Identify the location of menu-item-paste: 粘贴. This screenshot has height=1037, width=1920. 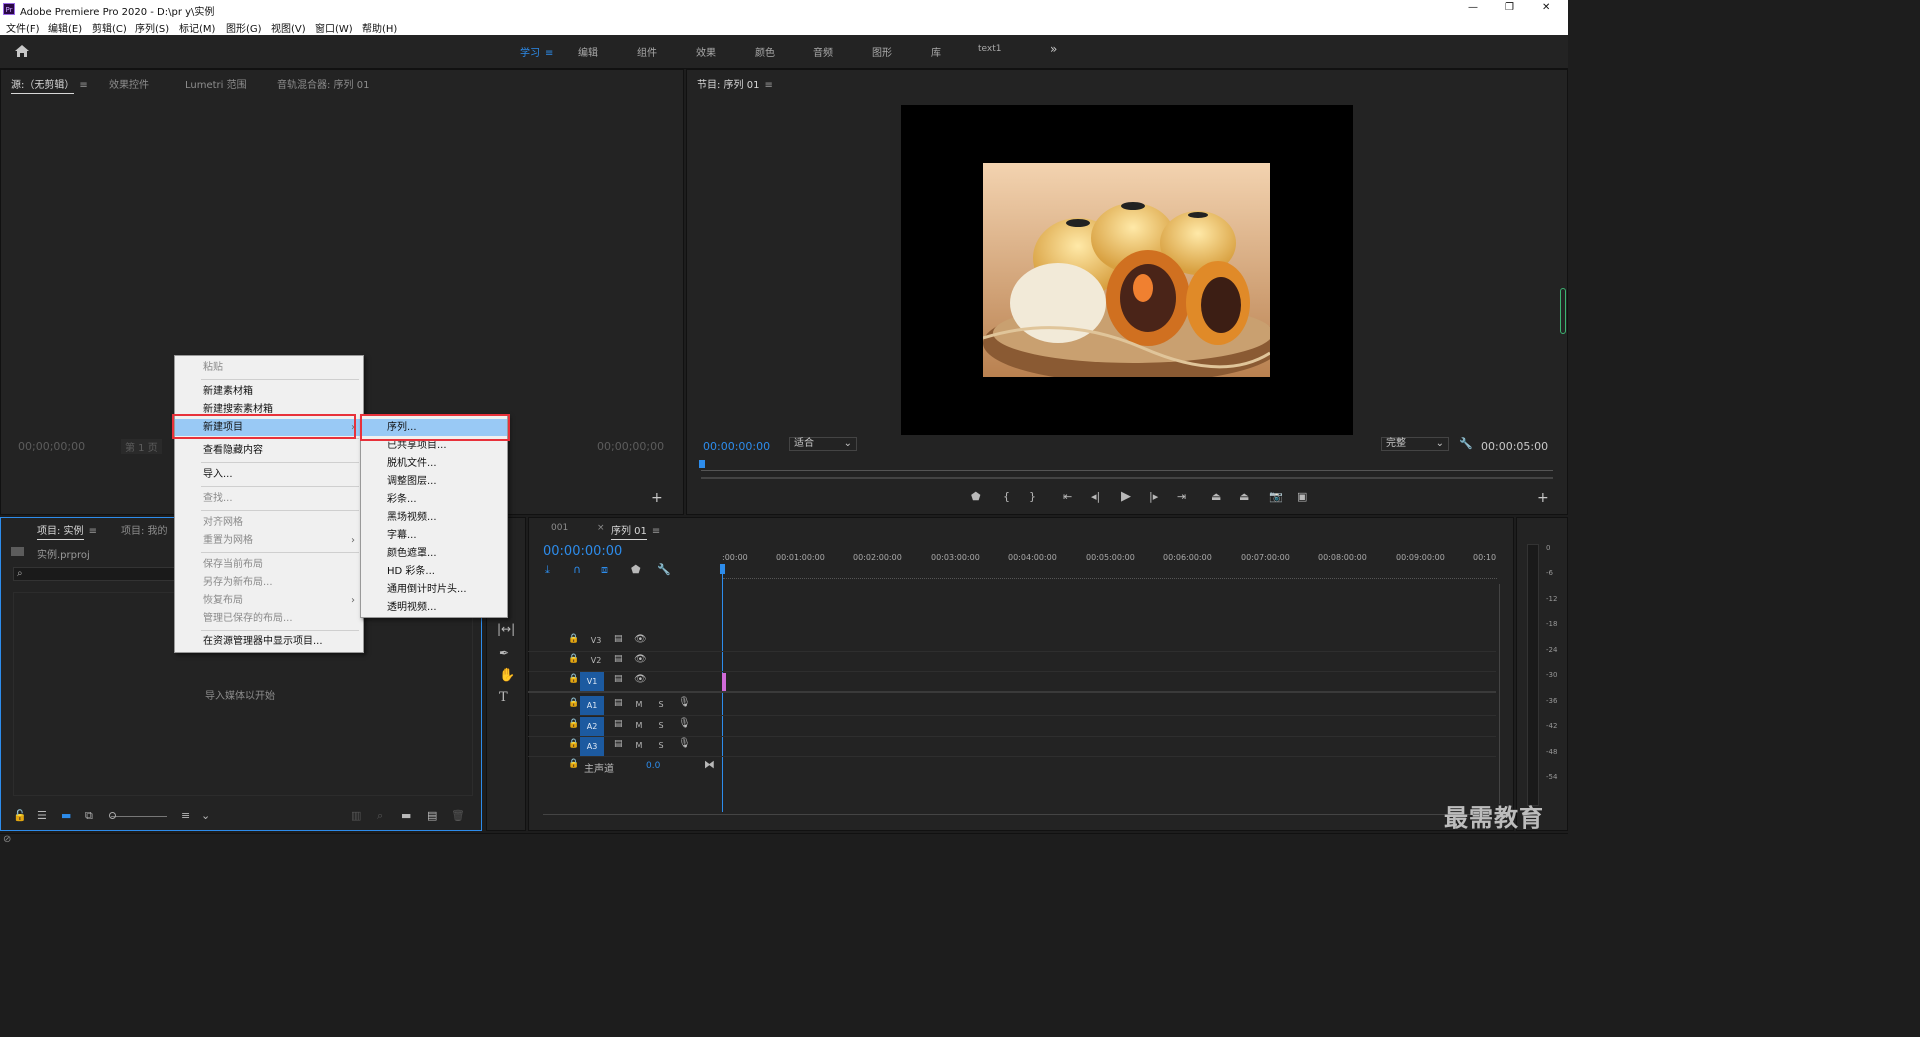
(269, 367).